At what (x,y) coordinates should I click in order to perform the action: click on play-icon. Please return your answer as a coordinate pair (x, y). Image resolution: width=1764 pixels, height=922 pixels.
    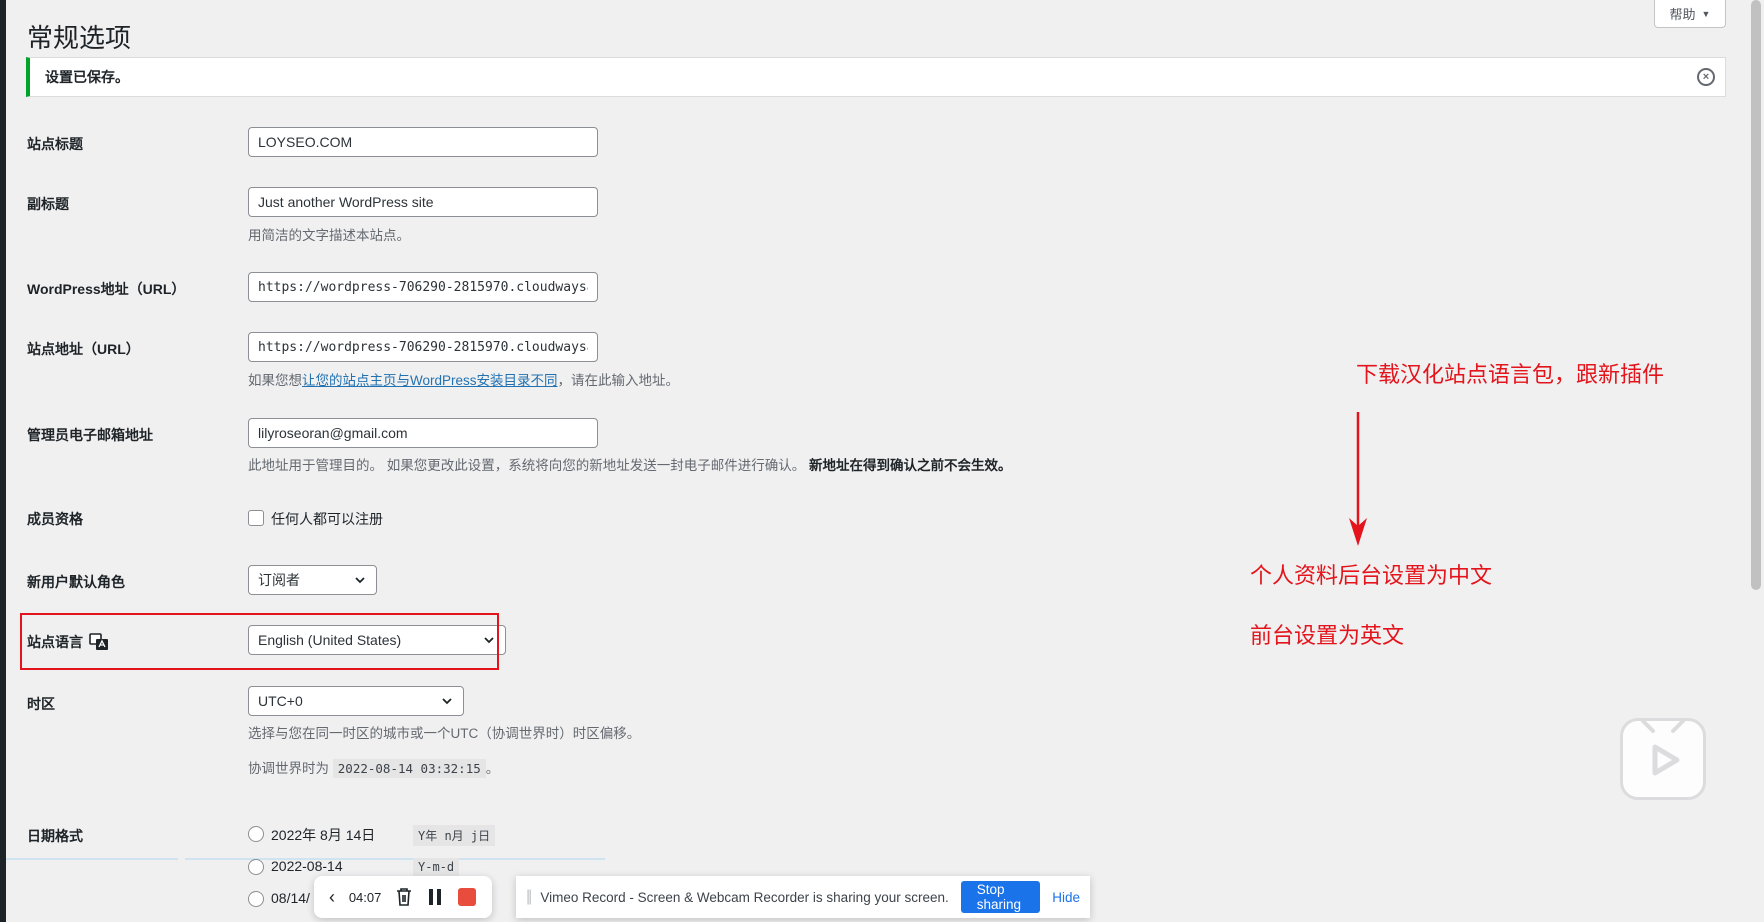
    Looking at the image, I should click on (1663, 747).